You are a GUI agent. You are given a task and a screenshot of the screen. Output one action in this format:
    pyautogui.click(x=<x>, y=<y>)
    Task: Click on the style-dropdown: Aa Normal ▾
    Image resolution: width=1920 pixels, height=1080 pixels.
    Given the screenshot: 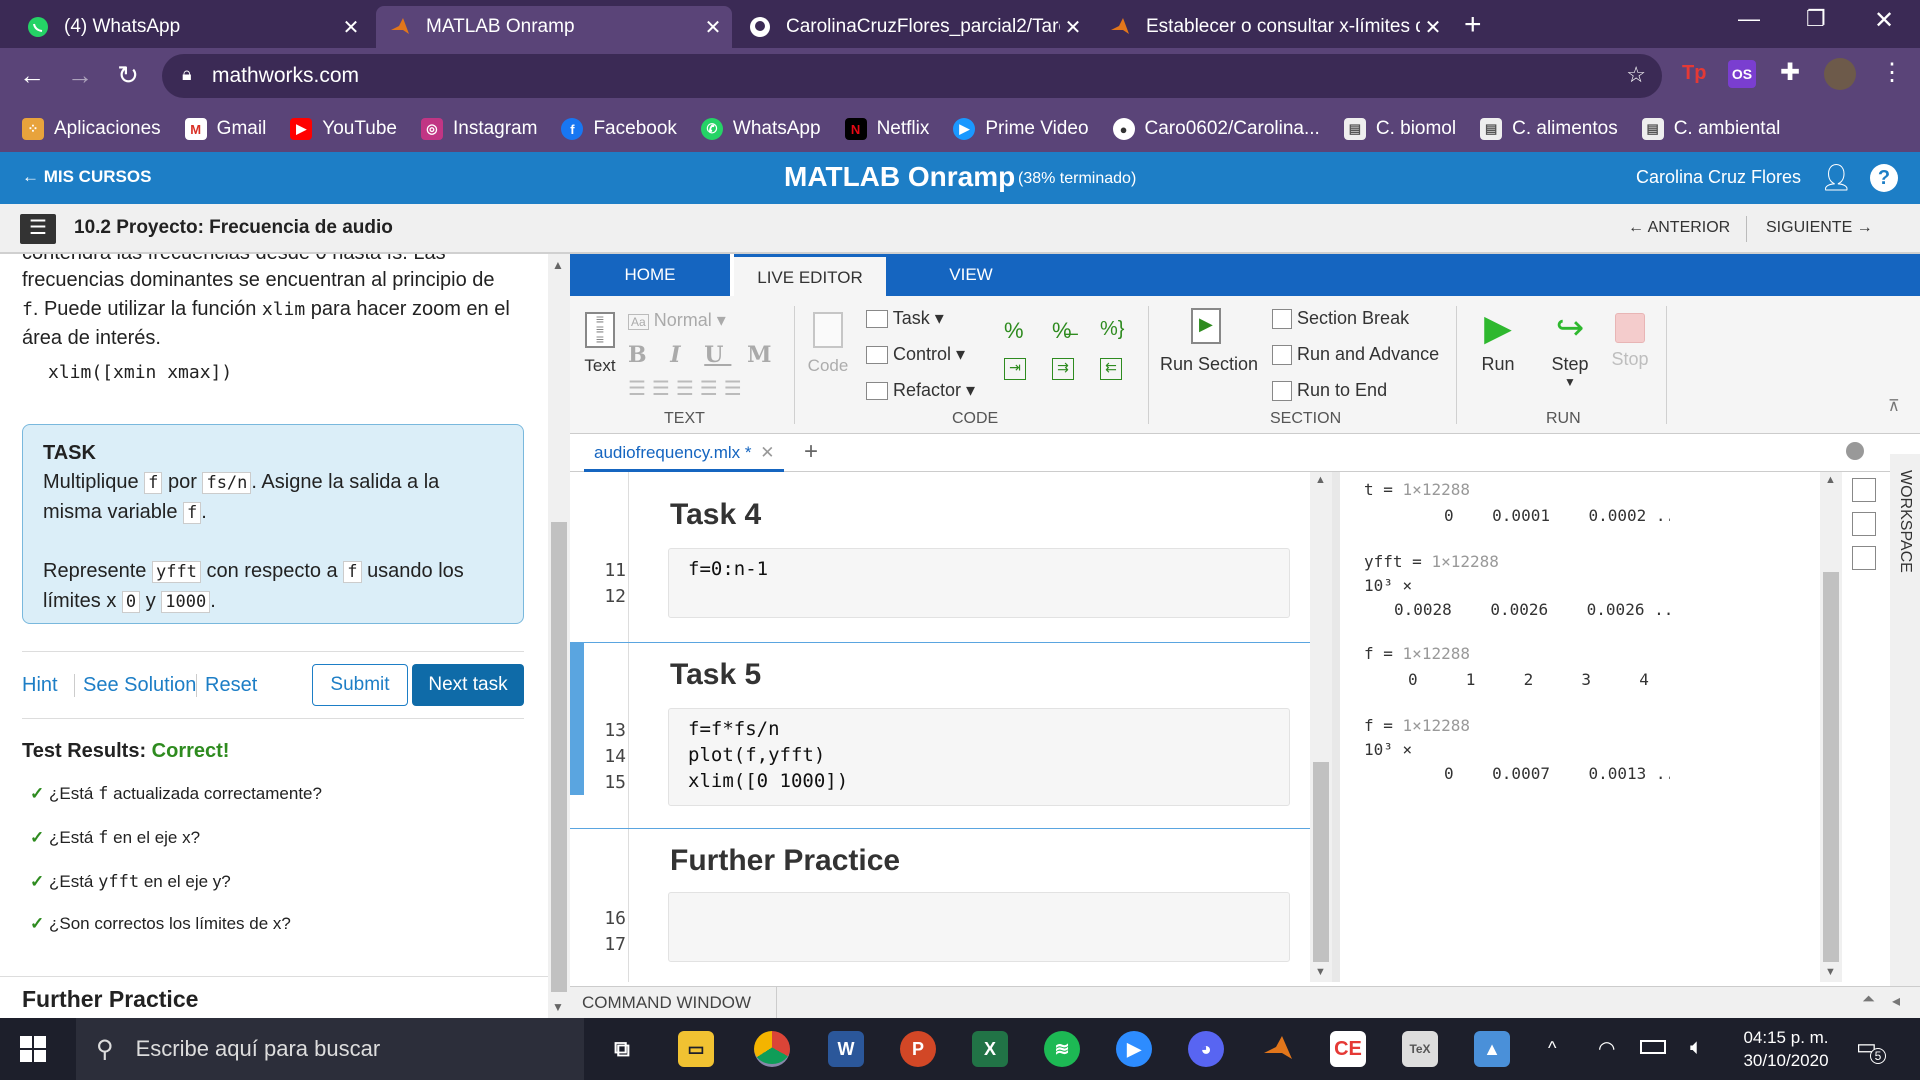 What is the action you would take?
    pyautogui.click(x=677, y=320)
    